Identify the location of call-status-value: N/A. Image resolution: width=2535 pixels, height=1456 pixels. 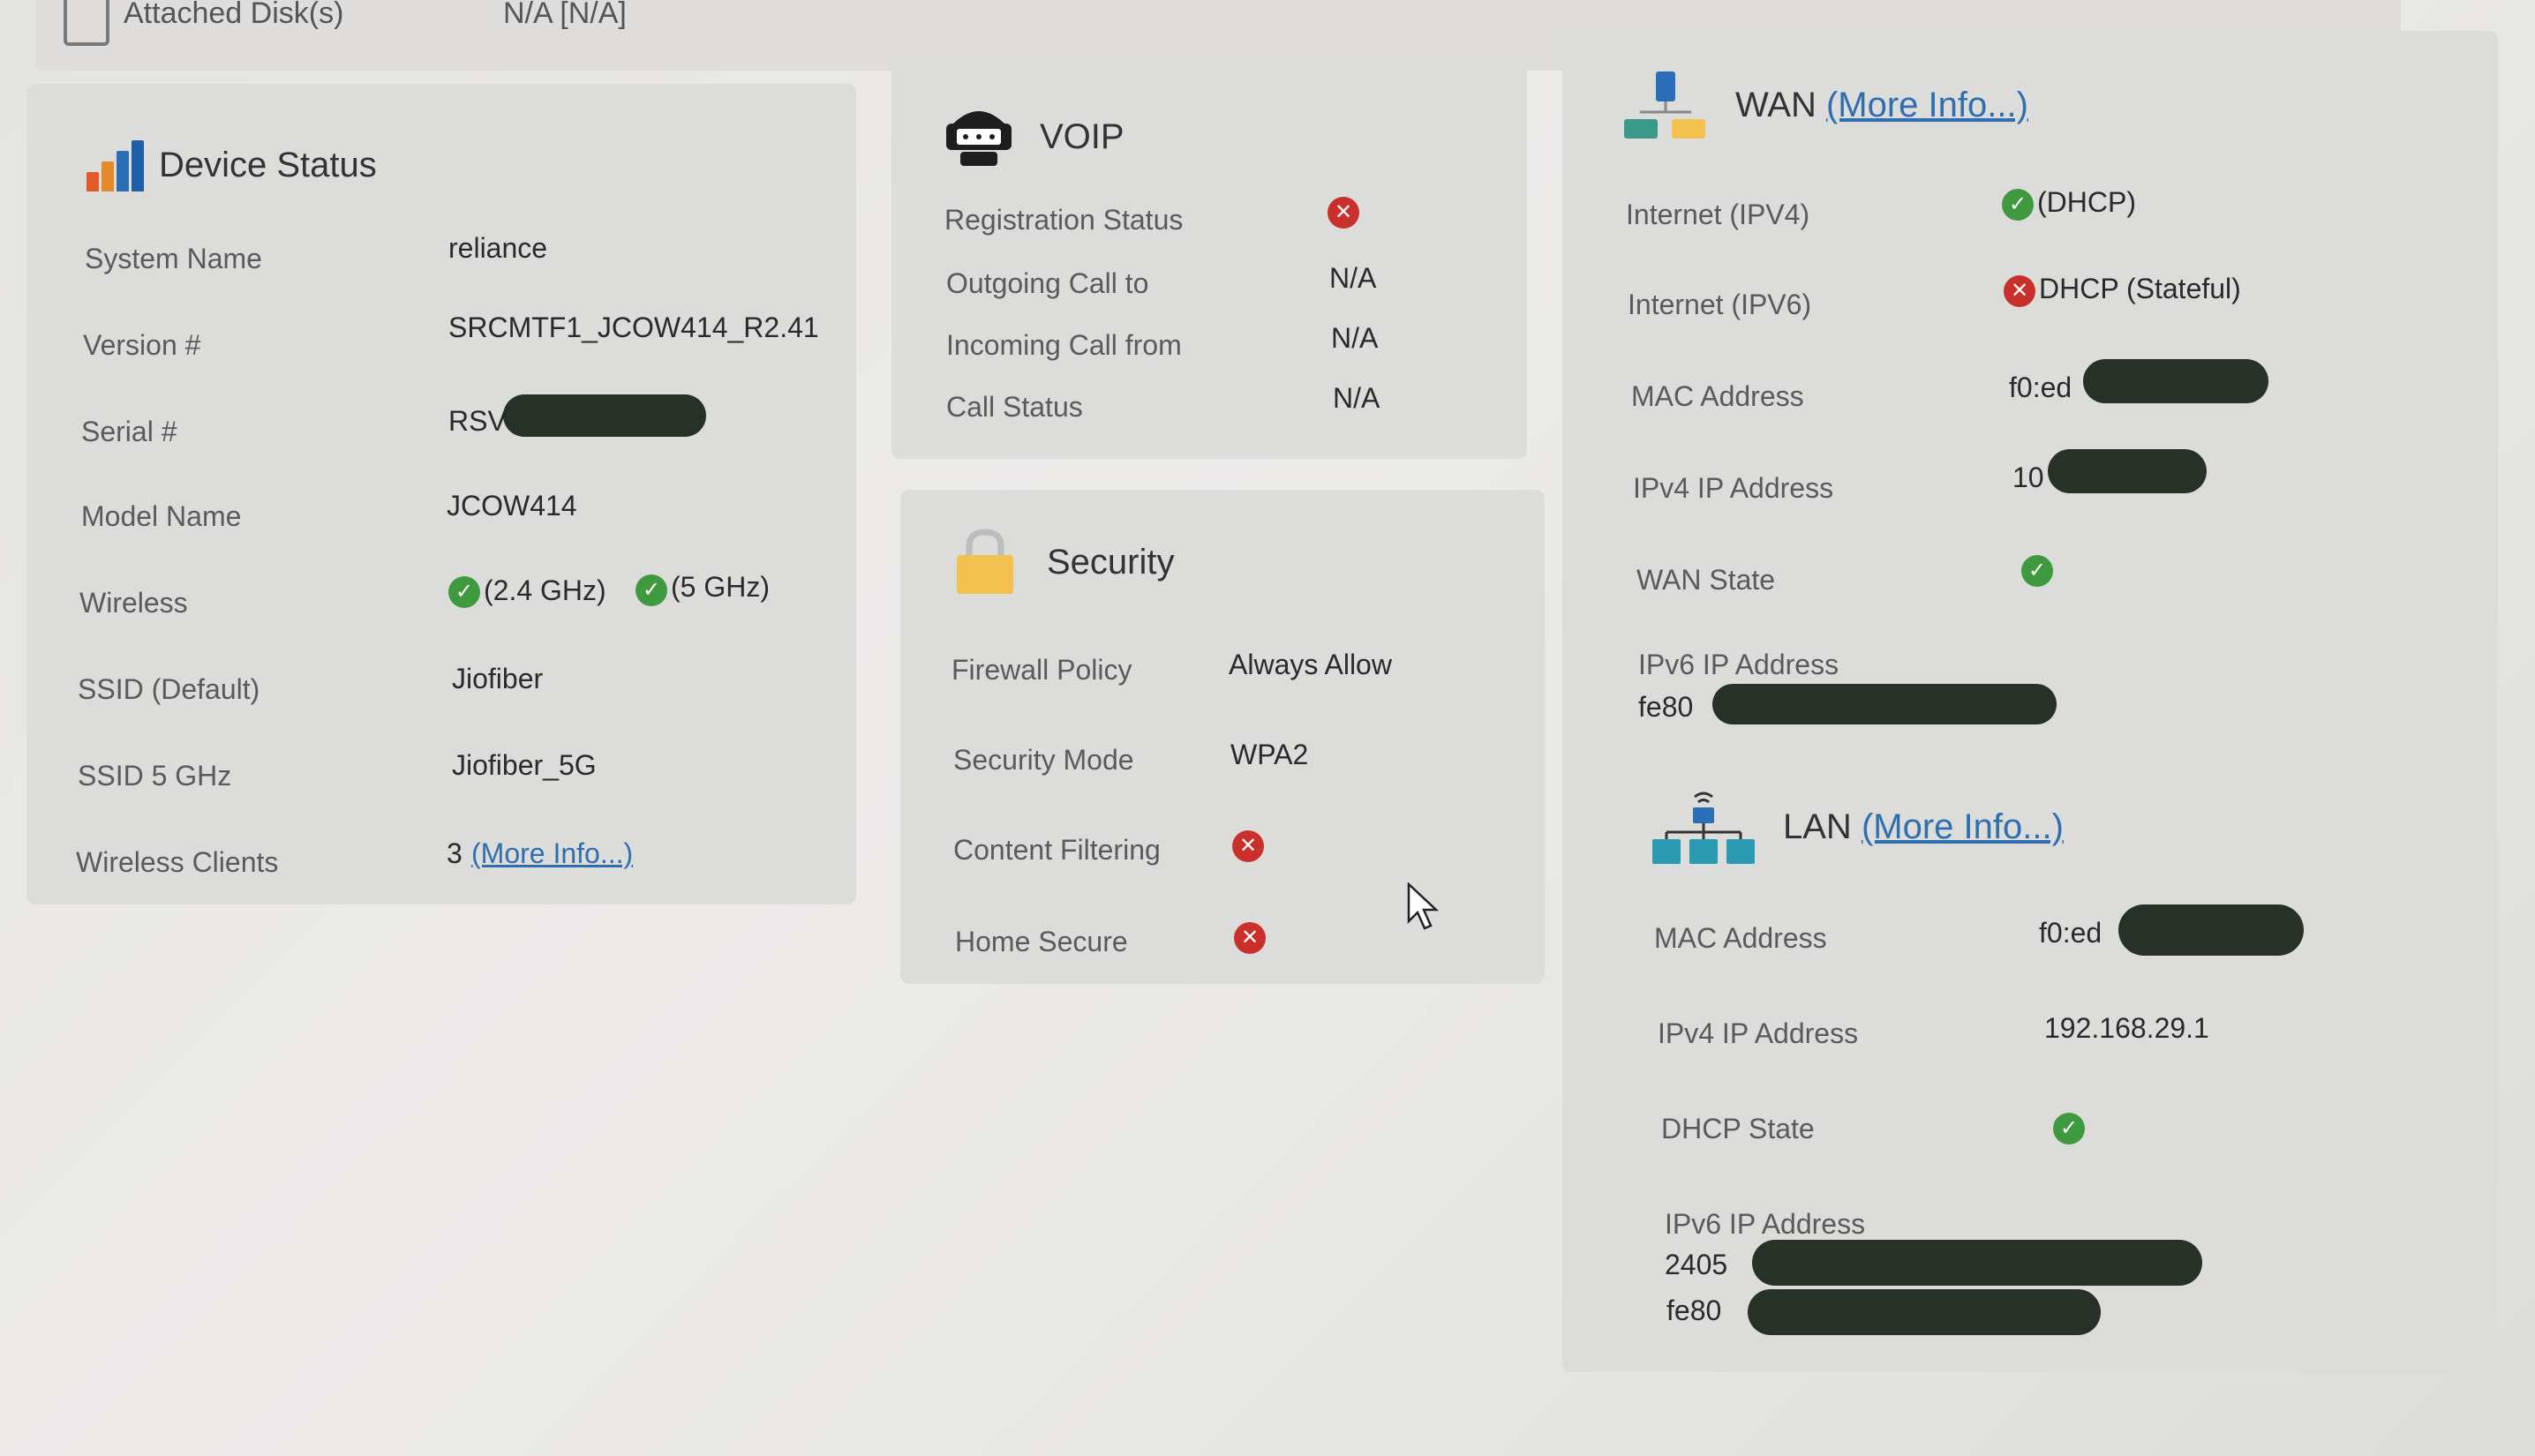
(1356, 398).